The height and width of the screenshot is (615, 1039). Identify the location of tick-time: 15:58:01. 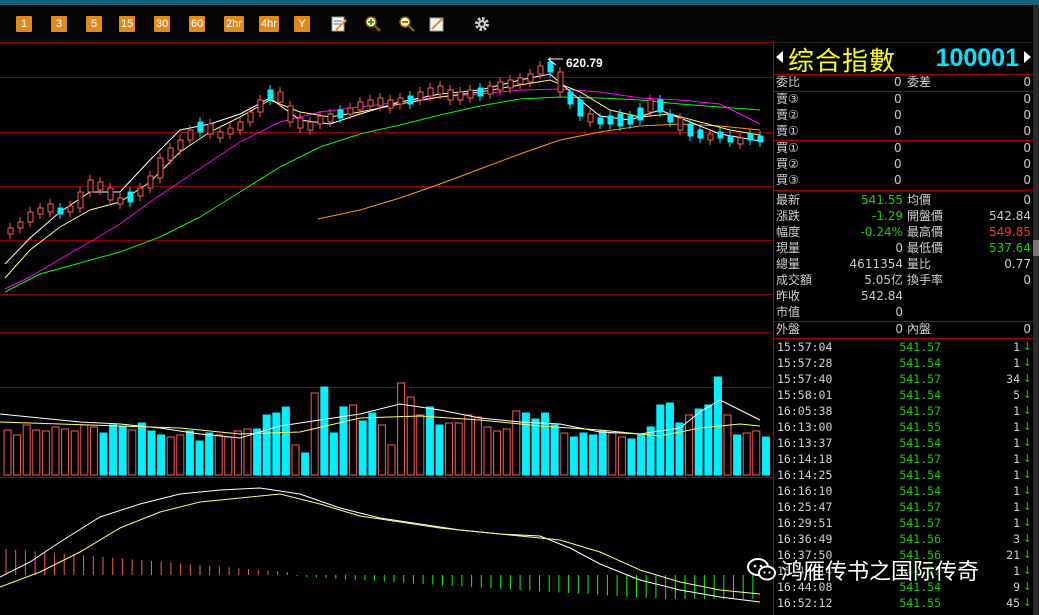
(805, 395).